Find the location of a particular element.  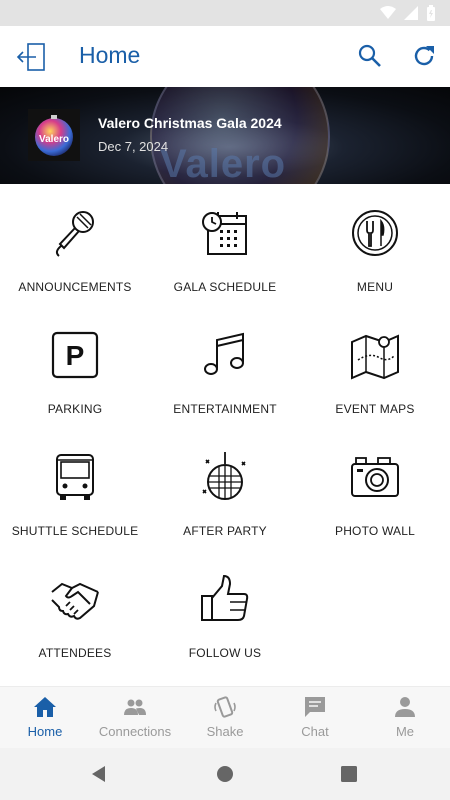

tile-parking: P PARKING is located at coordinates (75, 375).